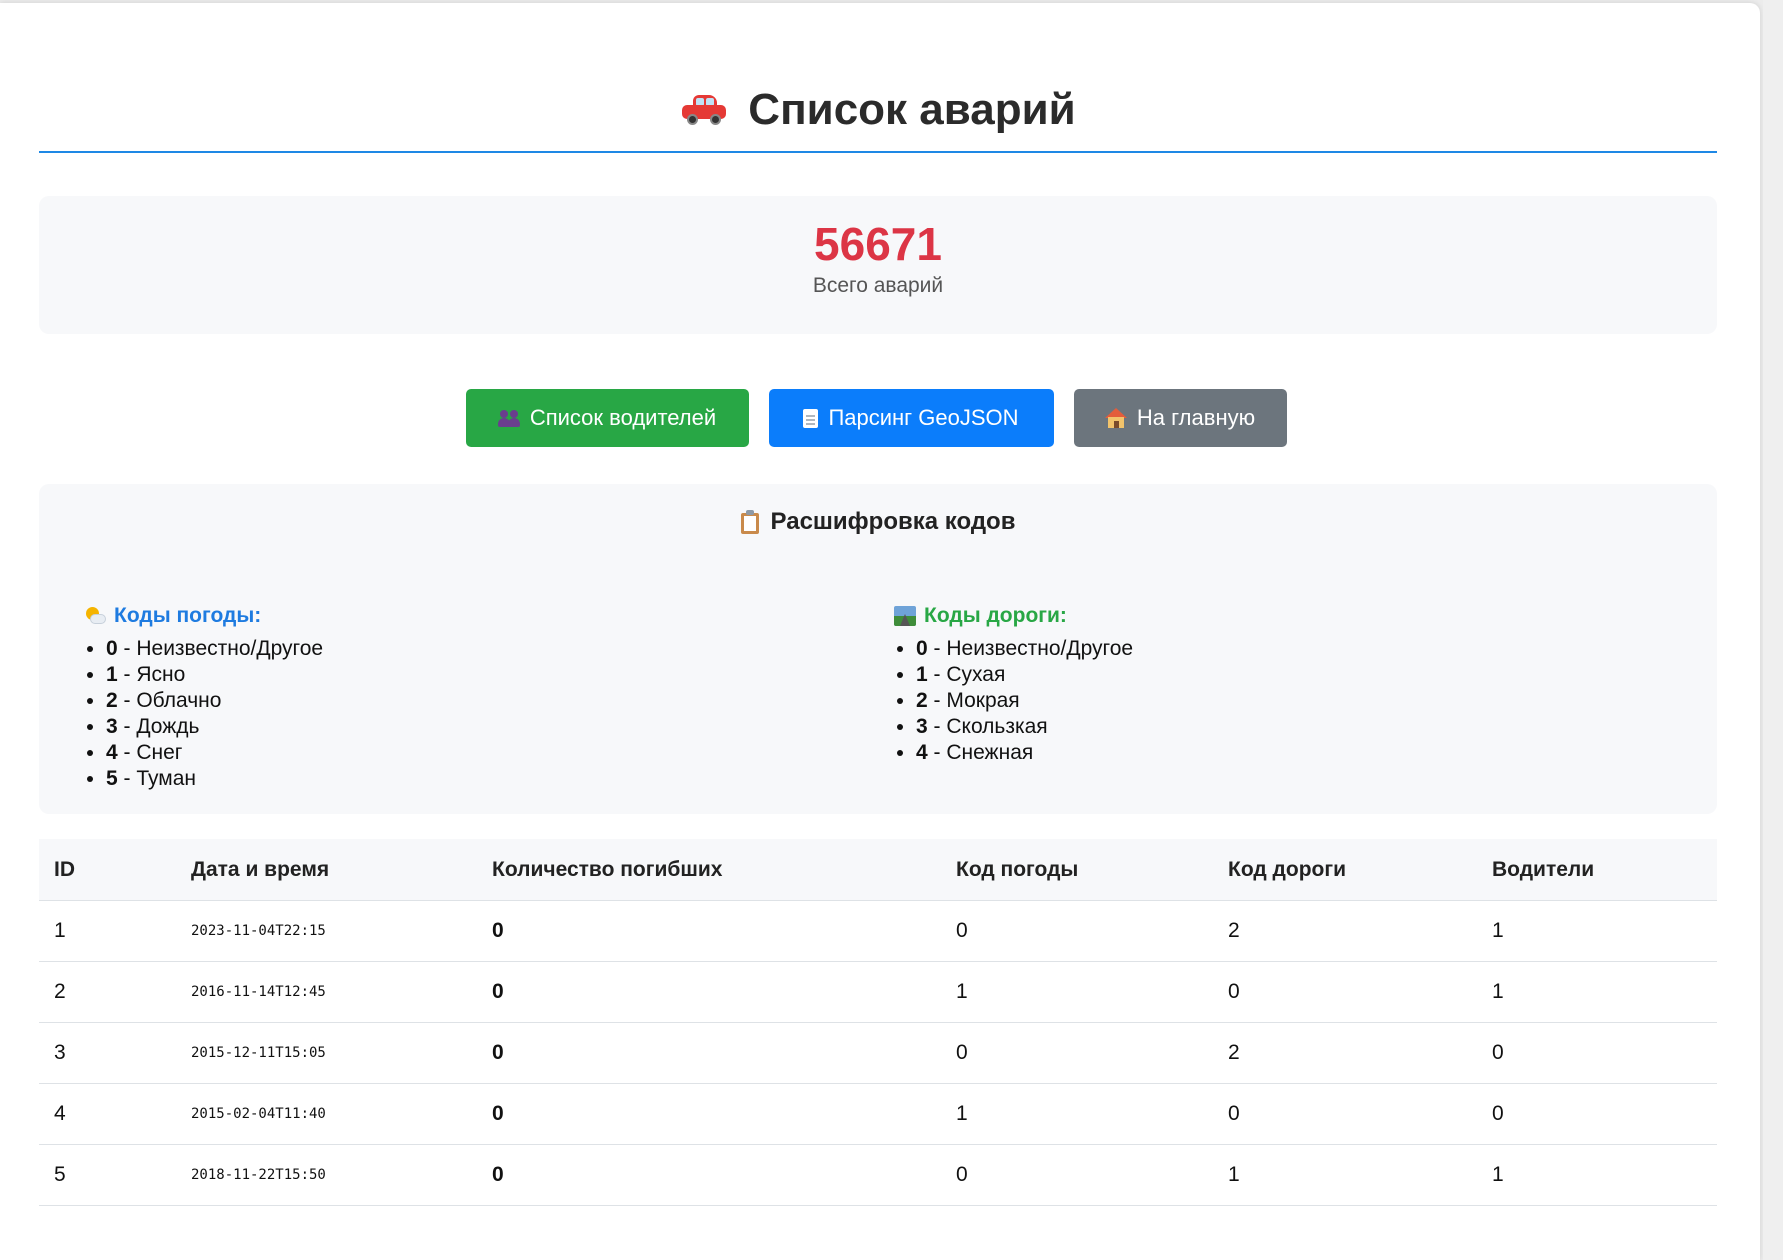 Image resolution: width=1783 pixels, height=1260 pixels. I want to click on cell-id: 4, so click(107, 1114).